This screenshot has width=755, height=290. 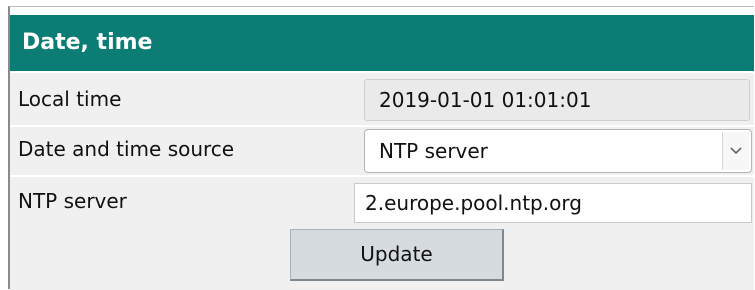 I want to click on ntp-server-input: 2.europe.pool.ntp.org, so click(x=553, y=203).